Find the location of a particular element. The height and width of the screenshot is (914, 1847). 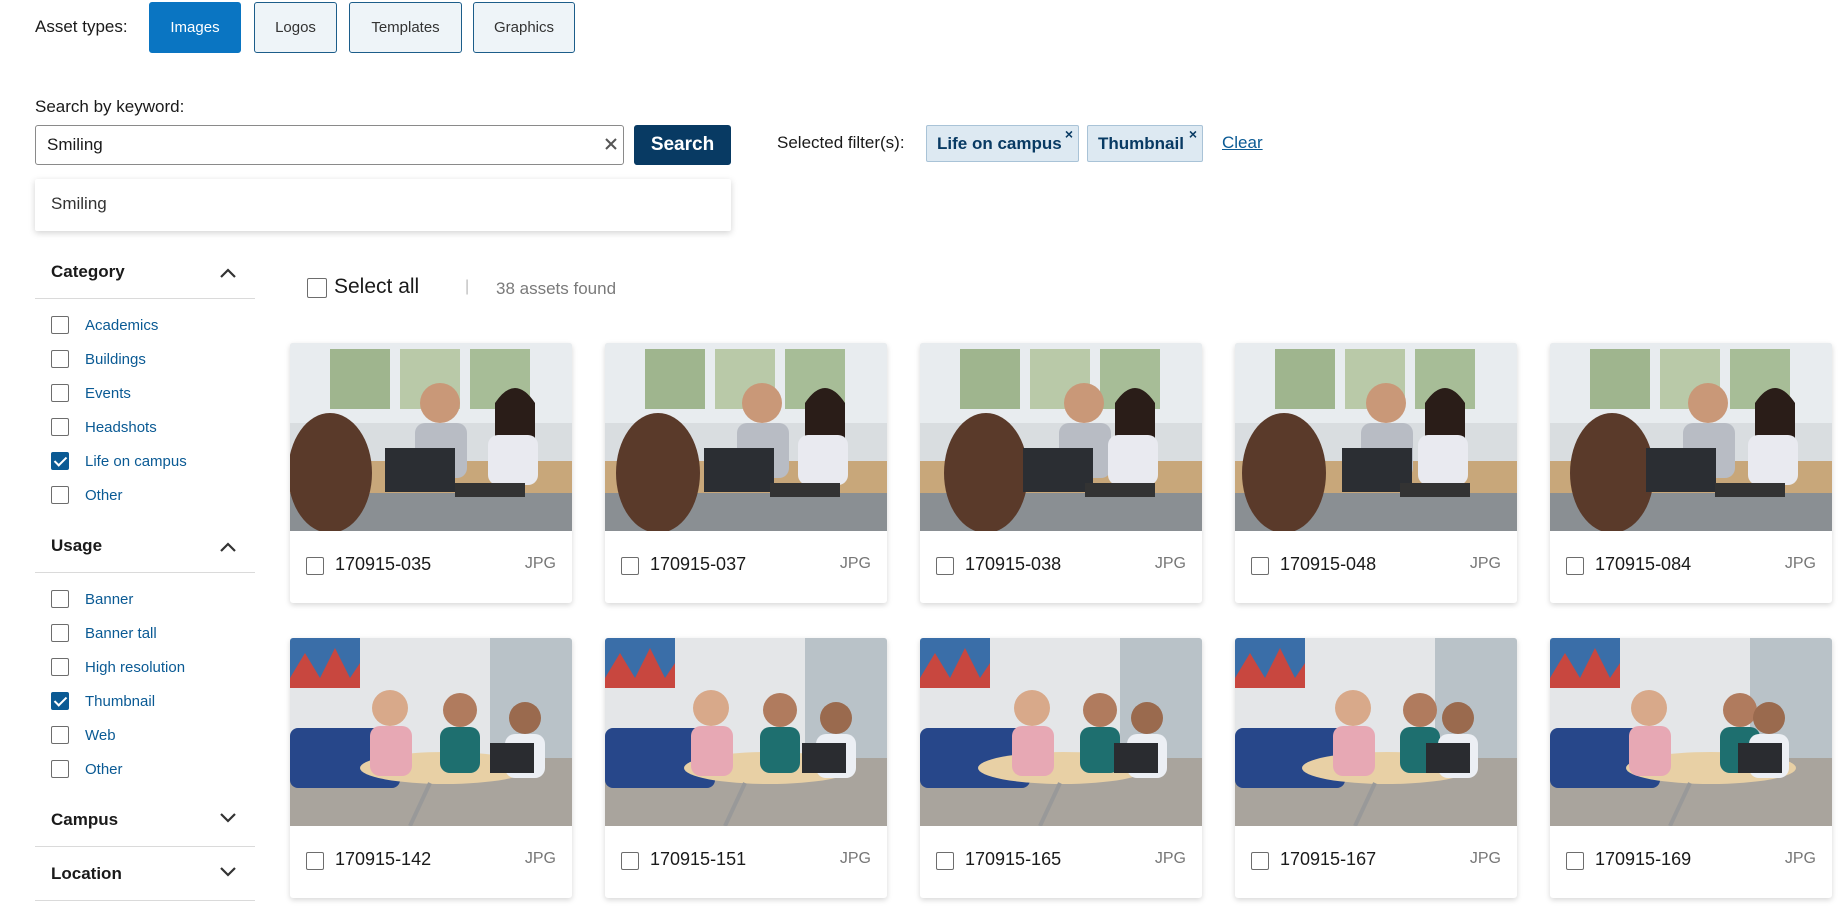

search-label: Search by keyword: is located at coordinates (110, 106).